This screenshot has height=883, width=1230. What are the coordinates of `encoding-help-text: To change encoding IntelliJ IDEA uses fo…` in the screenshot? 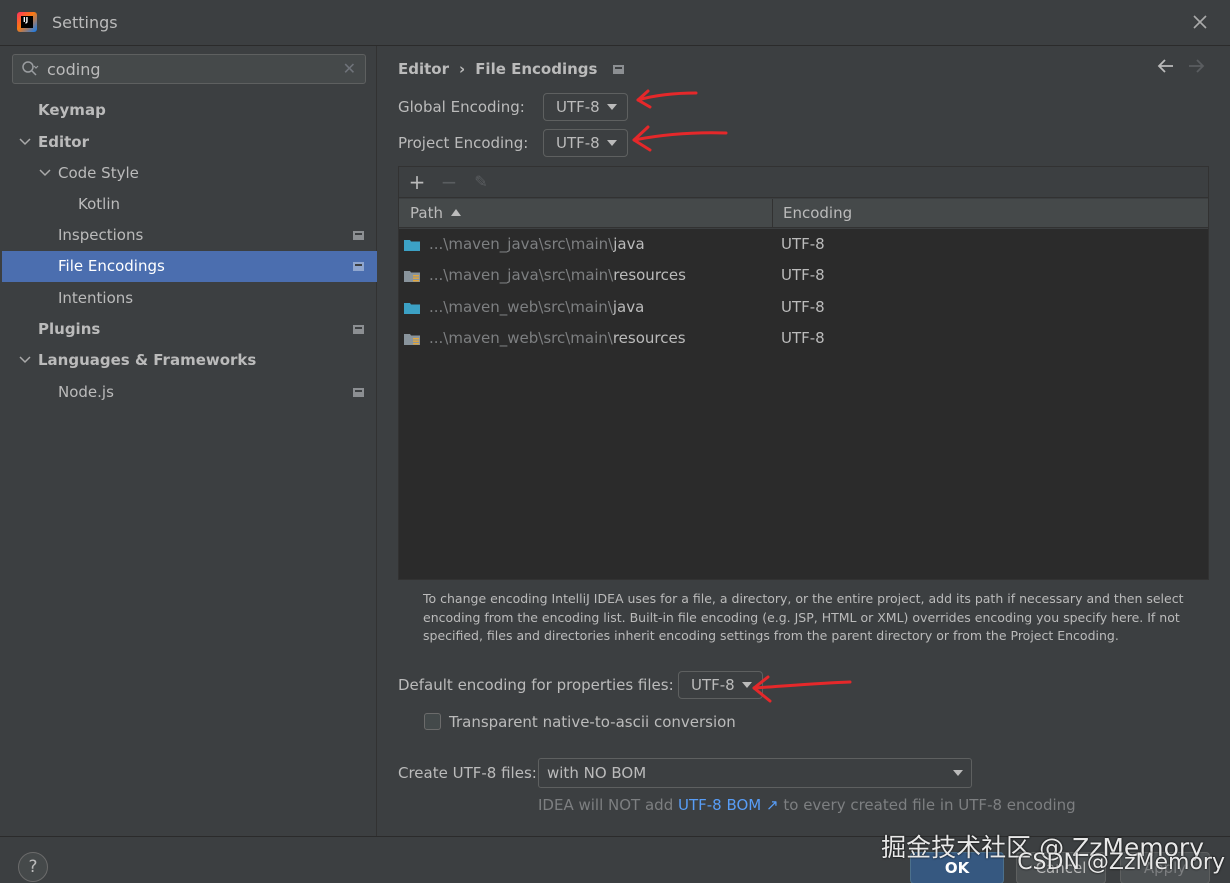 It's located at (803, 617).